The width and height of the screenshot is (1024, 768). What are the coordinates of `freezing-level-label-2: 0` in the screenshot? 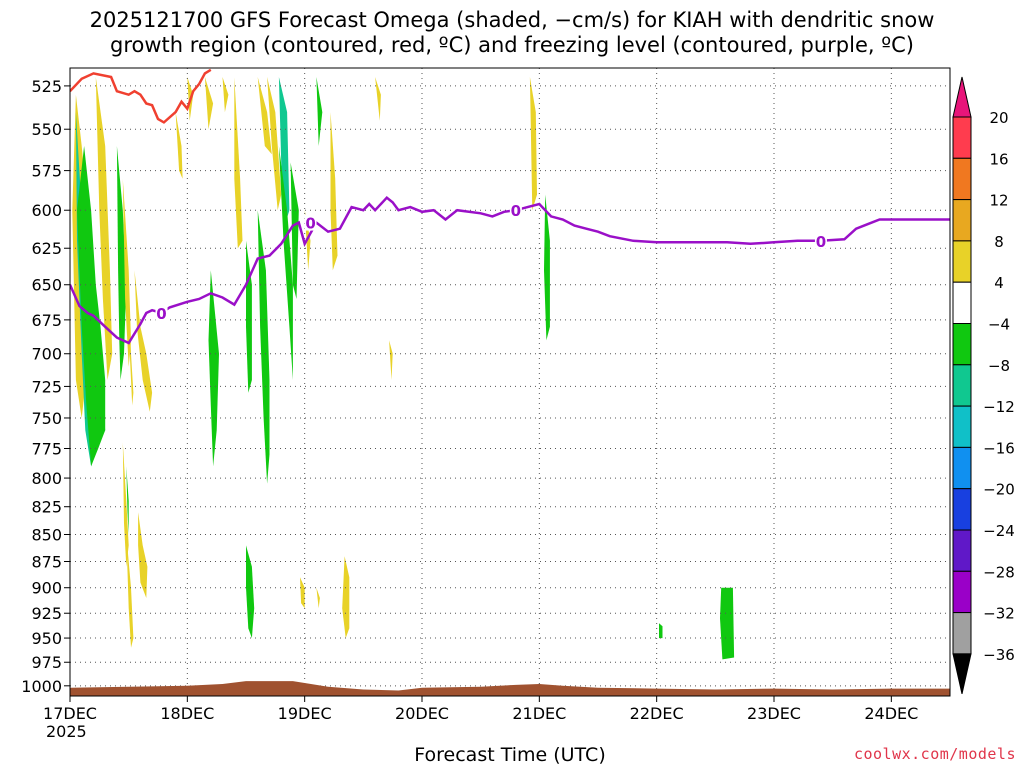 It's located at (516, 211).